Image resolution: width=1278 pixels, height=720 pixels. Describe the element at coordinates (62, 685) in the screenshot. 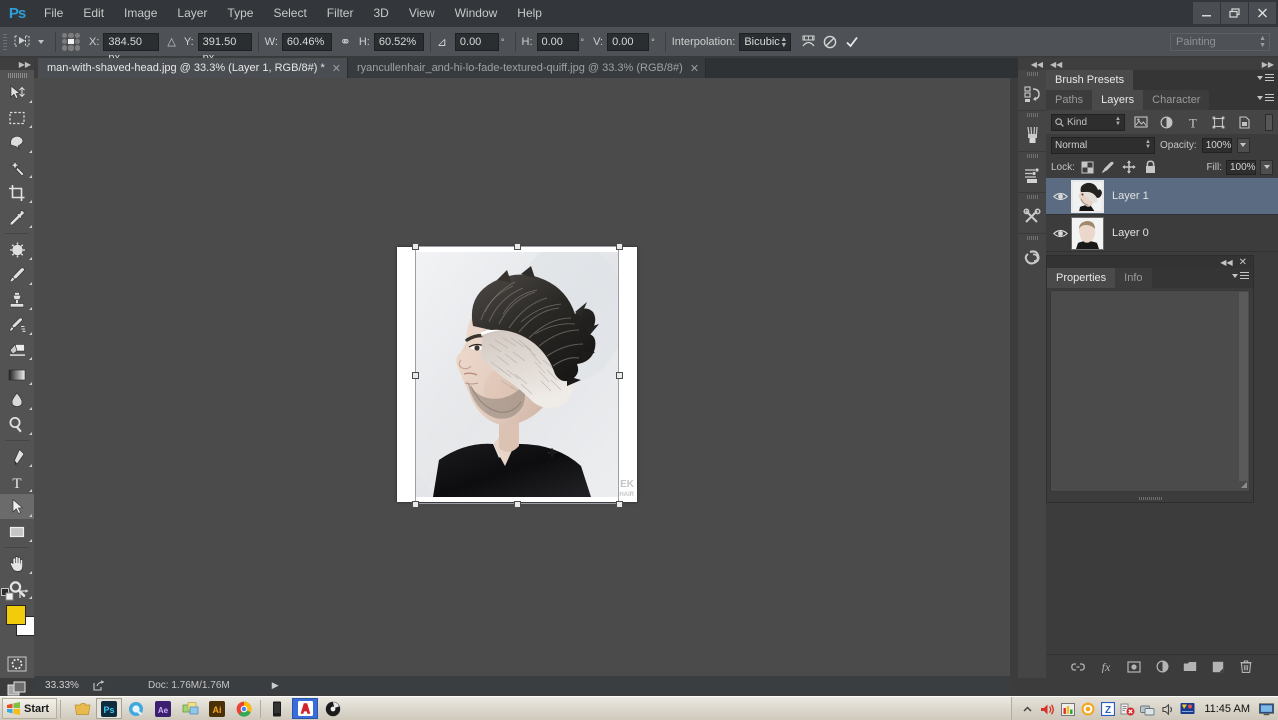

I see `zoom-level-input: 33.33%` at that location.